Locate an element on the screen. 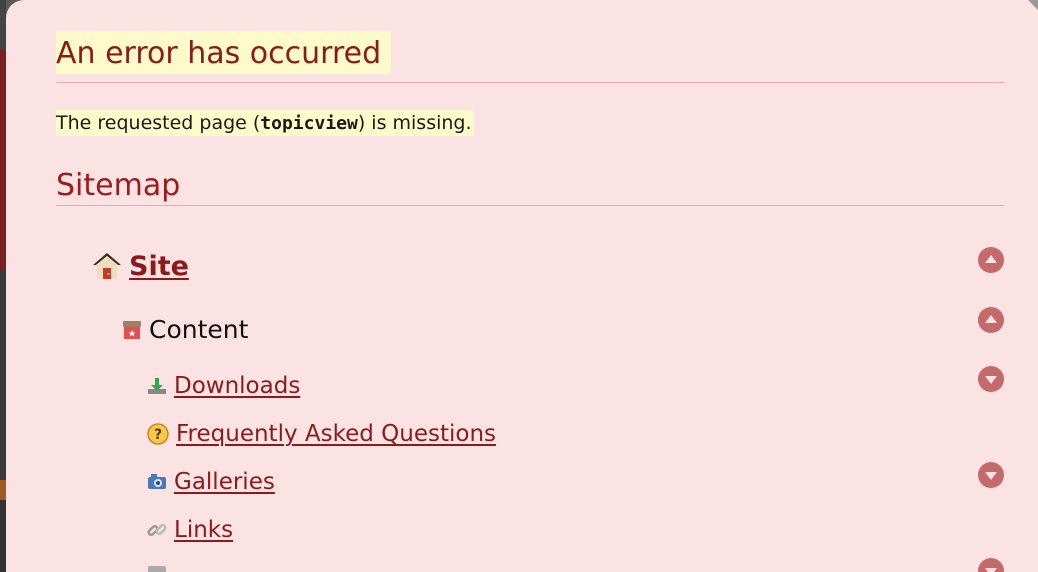 The height and width of the screenshot is (572, 1038). content-label: Content is located at coordinates (199, 329).